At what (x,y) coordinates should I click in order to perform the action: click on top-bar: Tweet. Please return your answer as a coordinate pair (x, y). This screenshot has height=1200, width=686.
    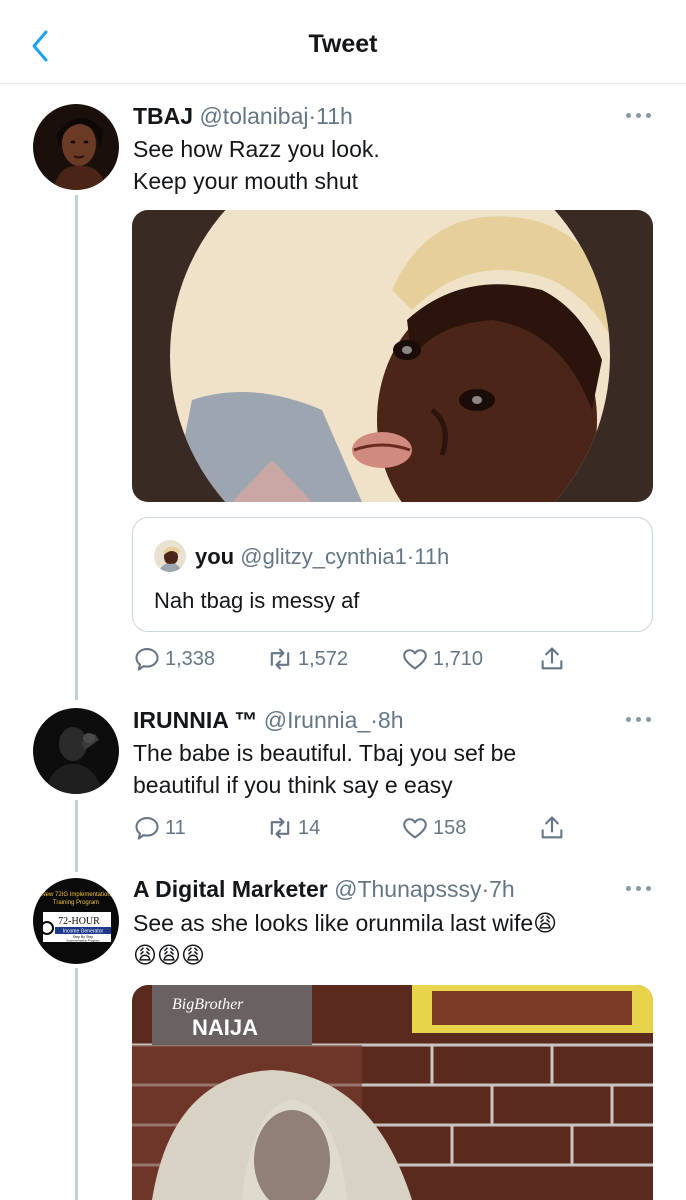
    Looking at the image, I should click on (343, 42).